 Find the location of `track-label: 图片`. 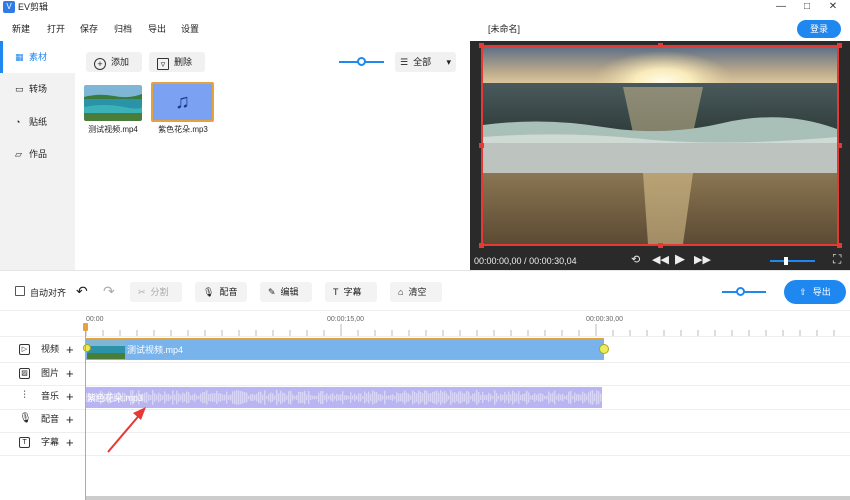

track-label: 图片 is located at coordinates (50, 373).